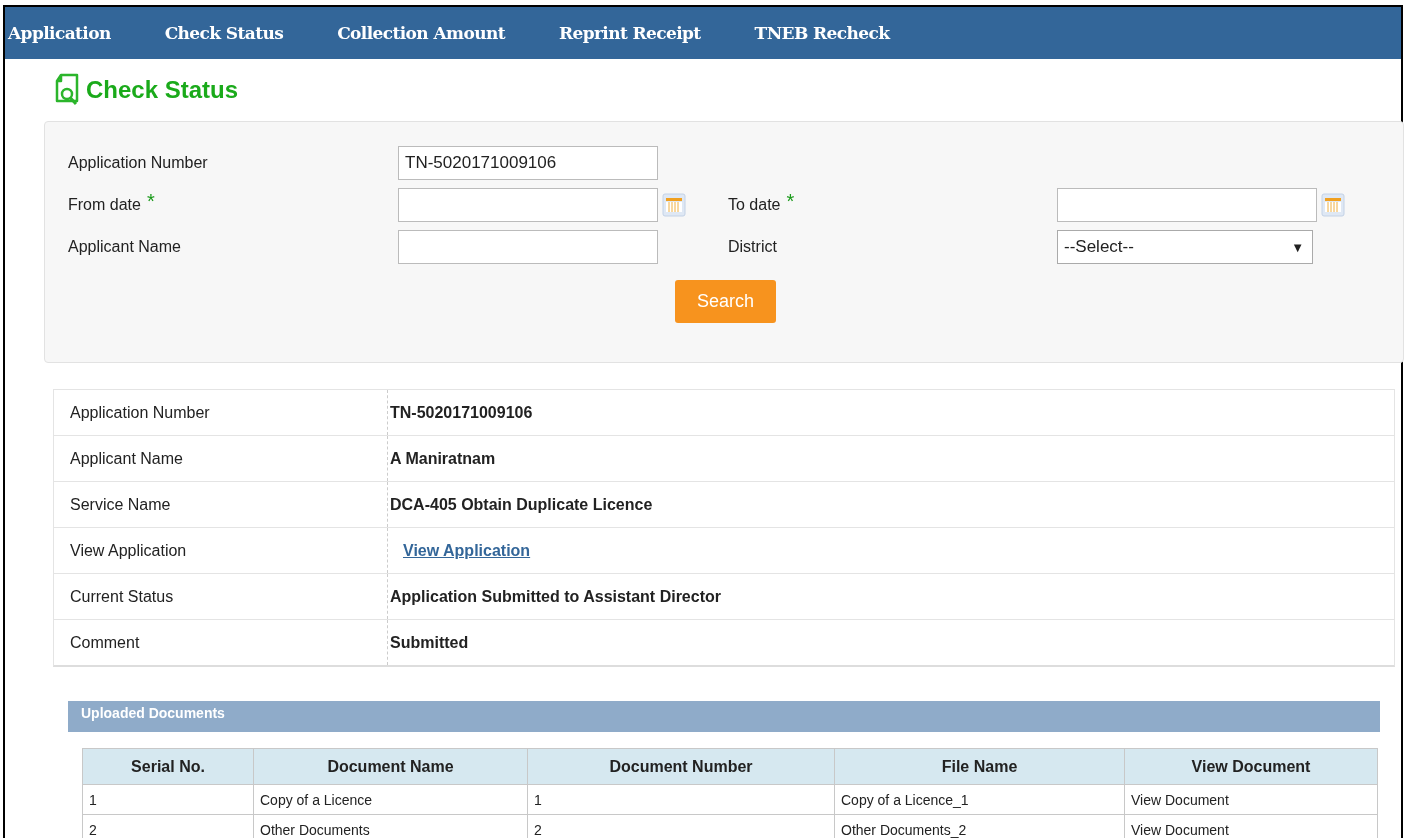 Image resolution: width=1416 pixels, height=838 pixels. I want to click on page-title: Check Status, so click(162, 90).